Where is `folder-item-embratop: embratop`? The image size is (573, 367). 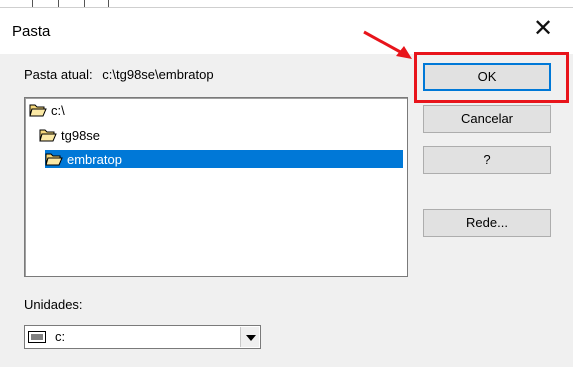 folder-item-embratop: embratop is located at coordinates (224, 159).